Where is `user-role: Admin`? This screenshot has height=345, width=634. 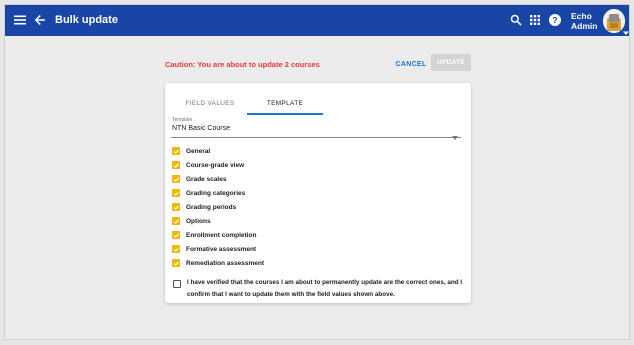 user-role: Admin is located at coordinates (584, 26).